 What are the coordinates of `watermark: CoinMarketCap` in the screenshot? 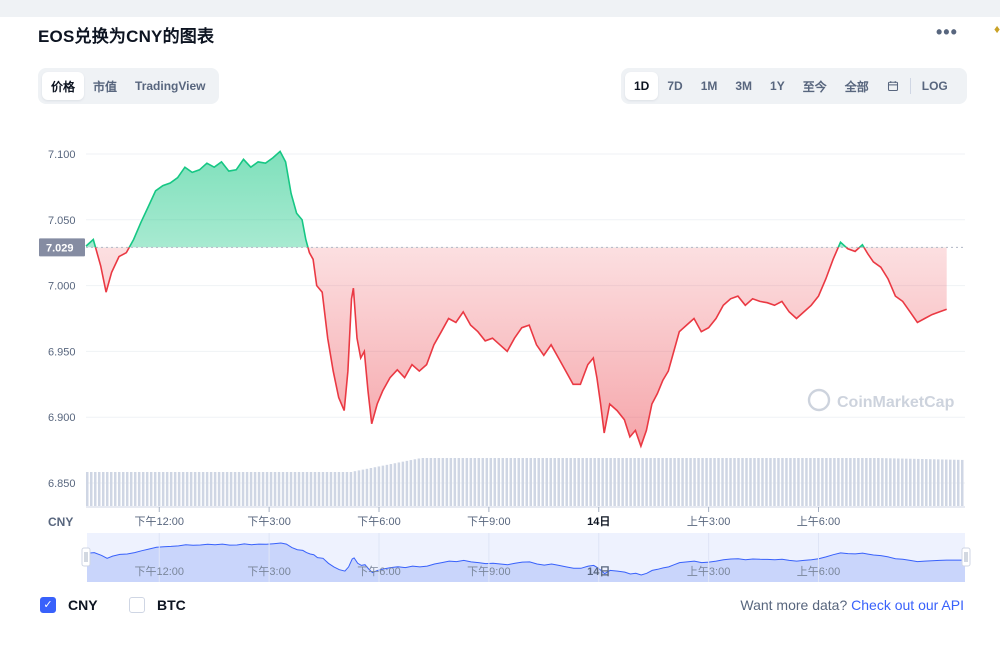 It's located at (881, 400).